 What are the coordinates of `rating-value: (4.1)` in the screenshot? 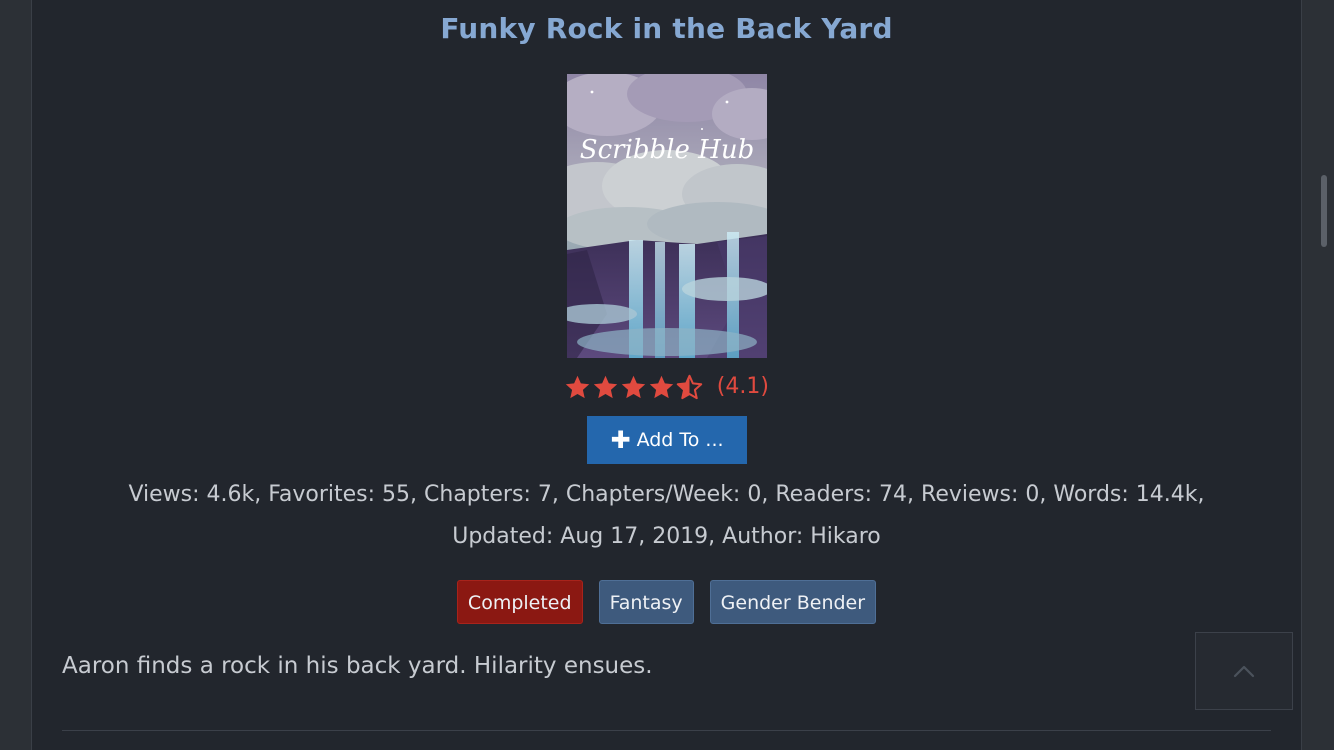 It's located at (742, 387).